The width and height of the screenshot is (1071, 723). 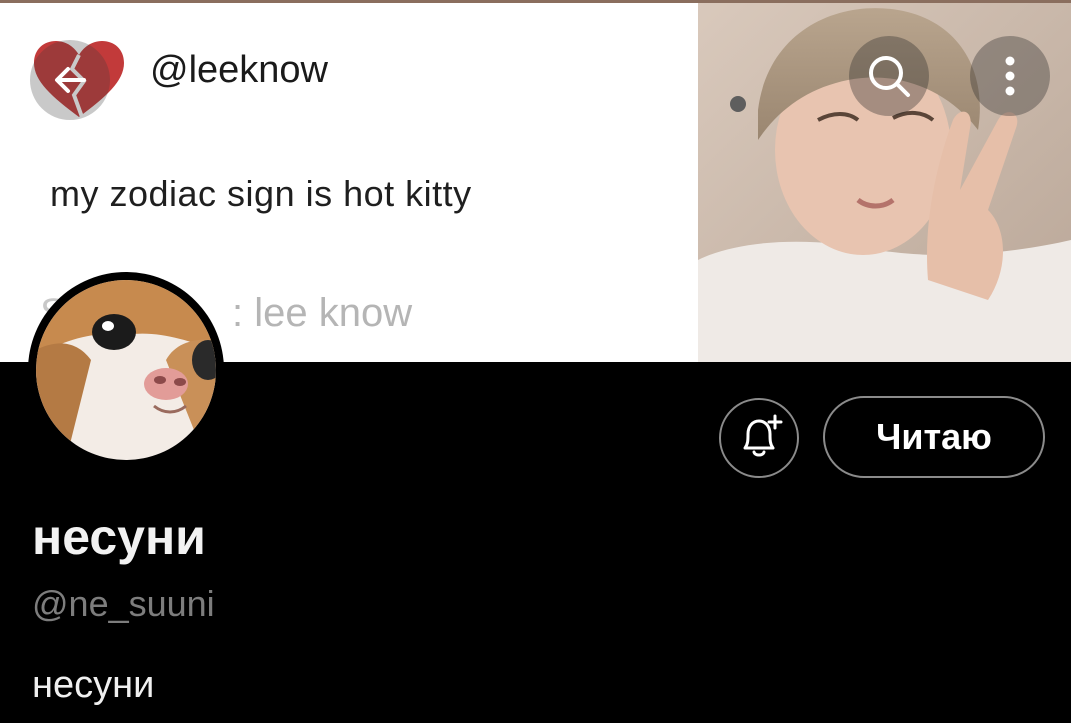 I want to click on tweet-handle: @leeknow, so click(x=239, y=70).